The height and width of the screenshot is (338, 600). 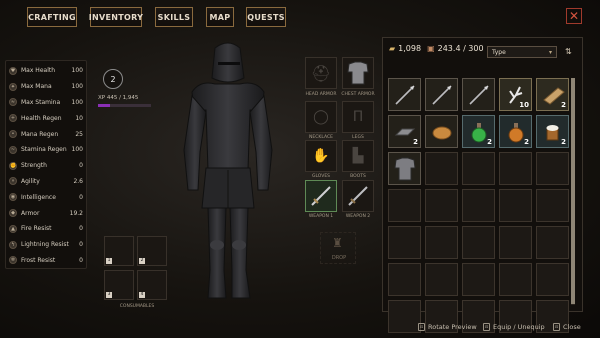 What do you see at coordinates (266, 17) in the screenshot?
I see `tab-quests: QUESTS` at bounding box center [266, 17].